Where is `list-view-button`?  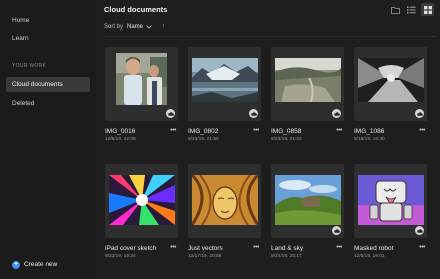
list-view-button is located at coordinates (411, 9).